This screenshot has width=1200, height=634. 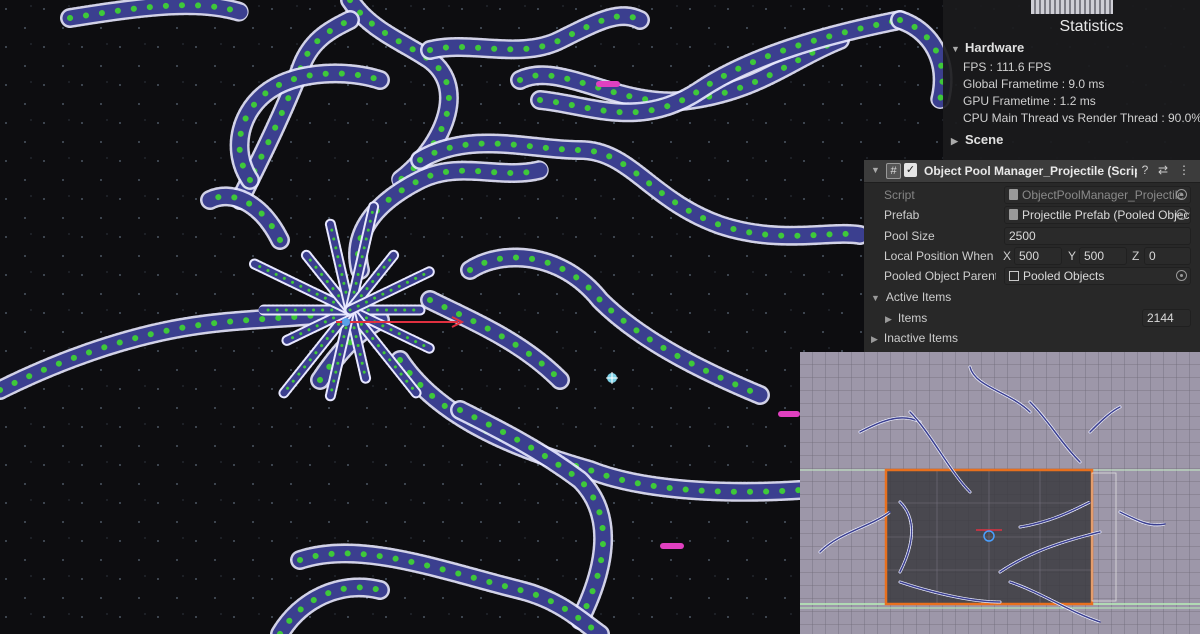 I want to click on hardware-section-toggle: ▼ Hardware, so click(x=987, y=47).